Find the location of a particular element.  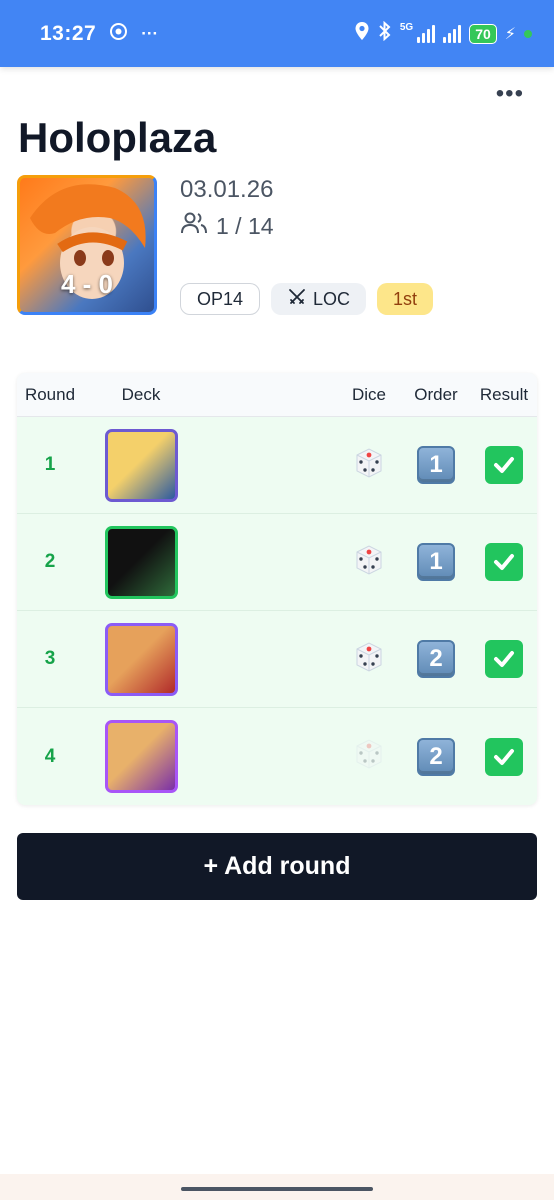

signal-icon is located at coordinates (426, 33).